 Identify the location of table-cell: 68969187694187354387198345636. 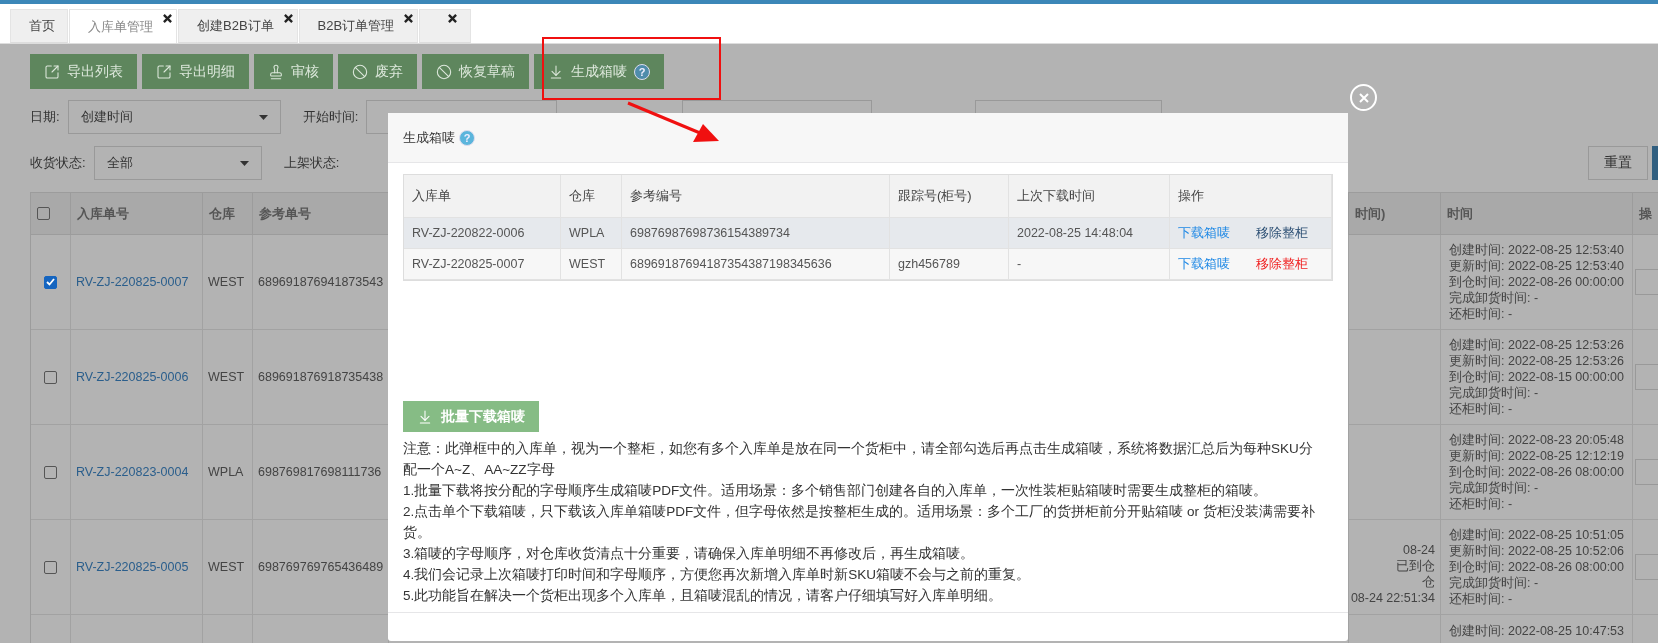
(756, 264).